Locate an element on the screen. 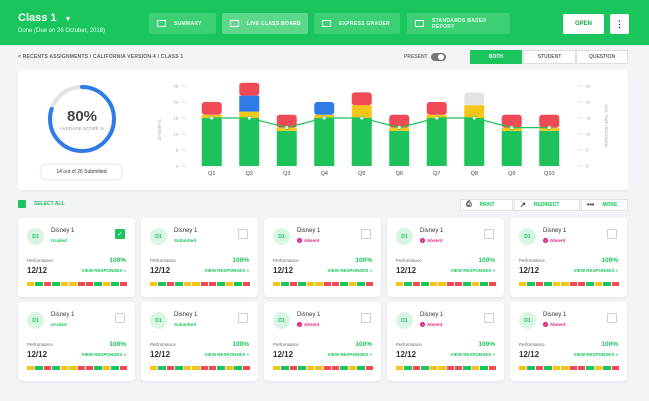  average-score-value: 80% is located at coordinates (82, 116).